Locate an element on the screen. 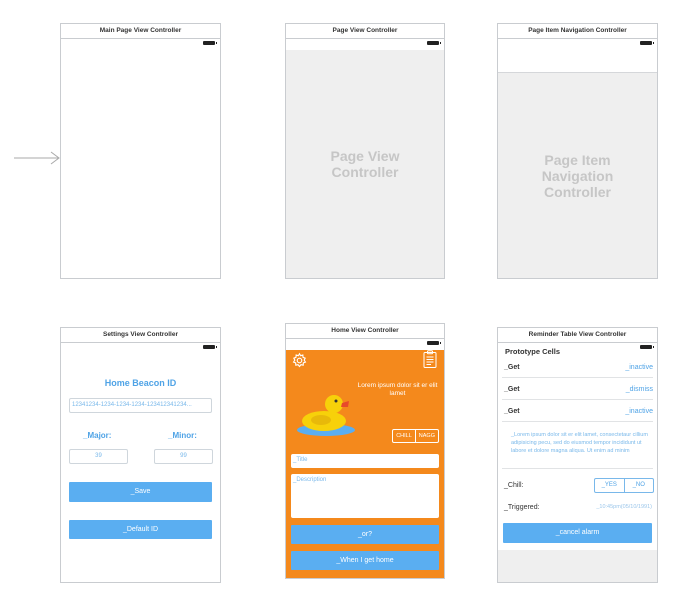 The image size is (692, 595). cancel-alarm-button: _cancel alarm is located at coordinates (577, 533).